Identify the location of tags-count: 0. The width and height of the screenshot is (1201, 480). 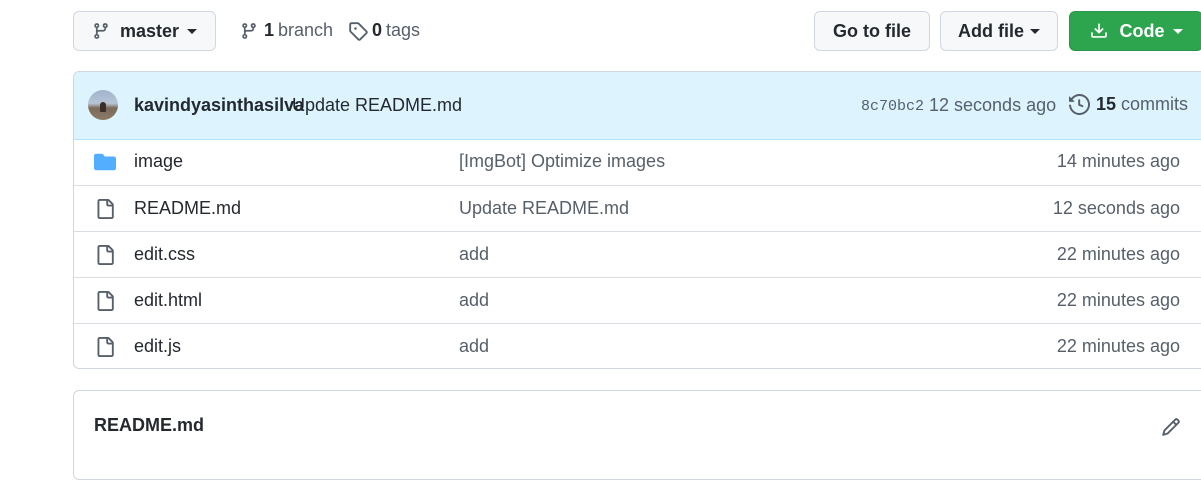
(377, 30).